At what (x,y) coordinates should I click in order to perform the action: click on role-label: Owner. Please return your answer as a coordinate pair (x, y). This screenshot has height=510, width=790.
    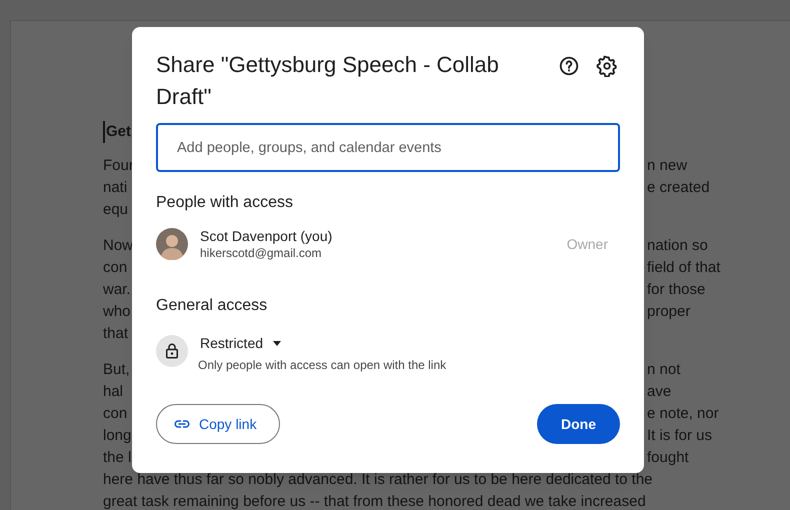
    Looking at the image, I should click on (587, 244).